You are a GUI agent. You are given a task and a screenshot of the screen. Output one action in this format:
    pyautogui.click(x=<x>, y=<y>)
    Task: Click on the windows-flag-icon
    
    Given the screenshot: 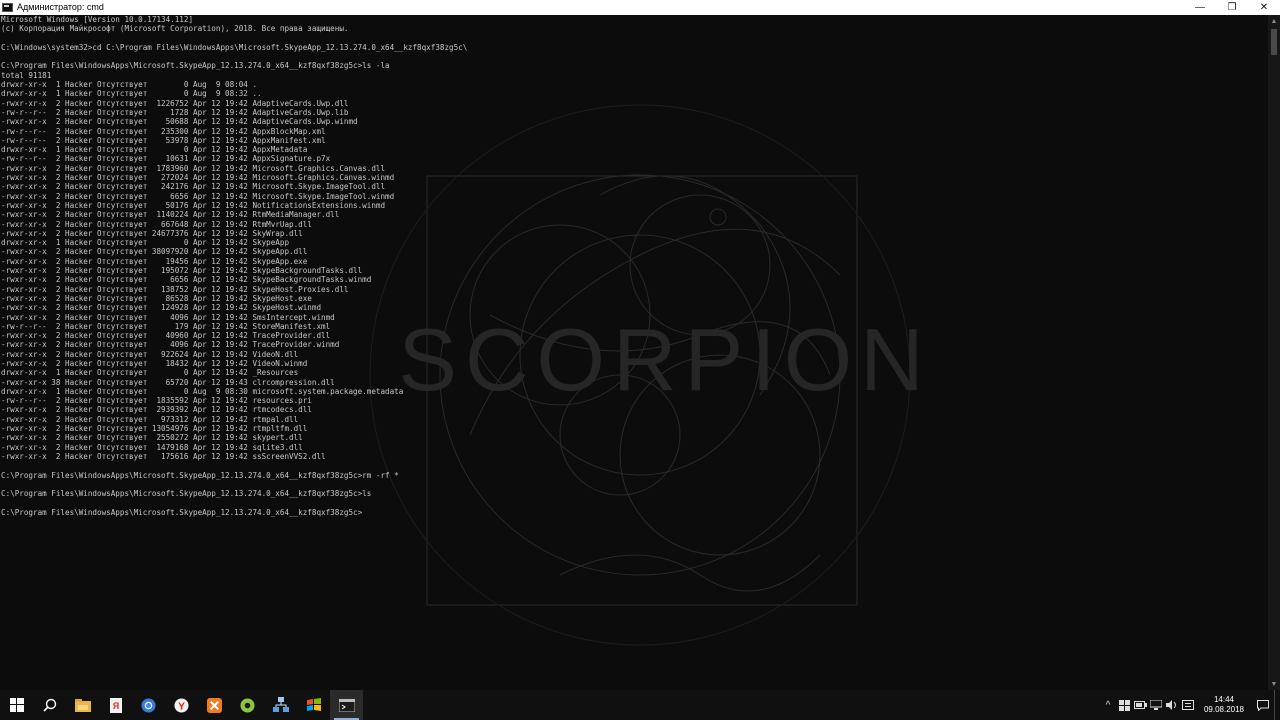 What is the action you would take?
    pyautogui.click(x=313, y=704)
    